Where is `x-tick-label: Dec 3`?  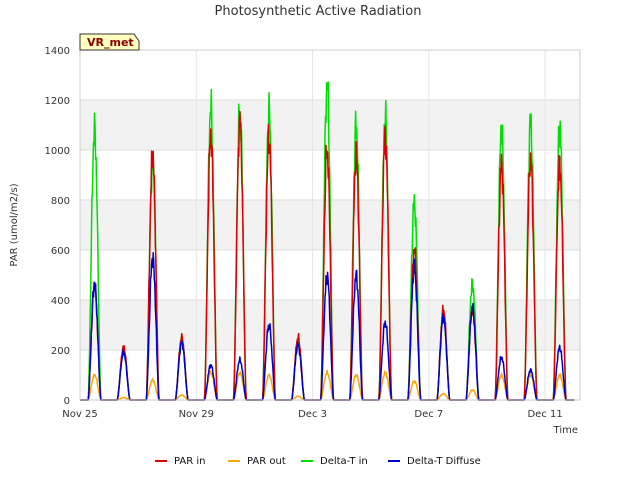
x-tick-label: Dec 3 is located at coordinates (312, 414).